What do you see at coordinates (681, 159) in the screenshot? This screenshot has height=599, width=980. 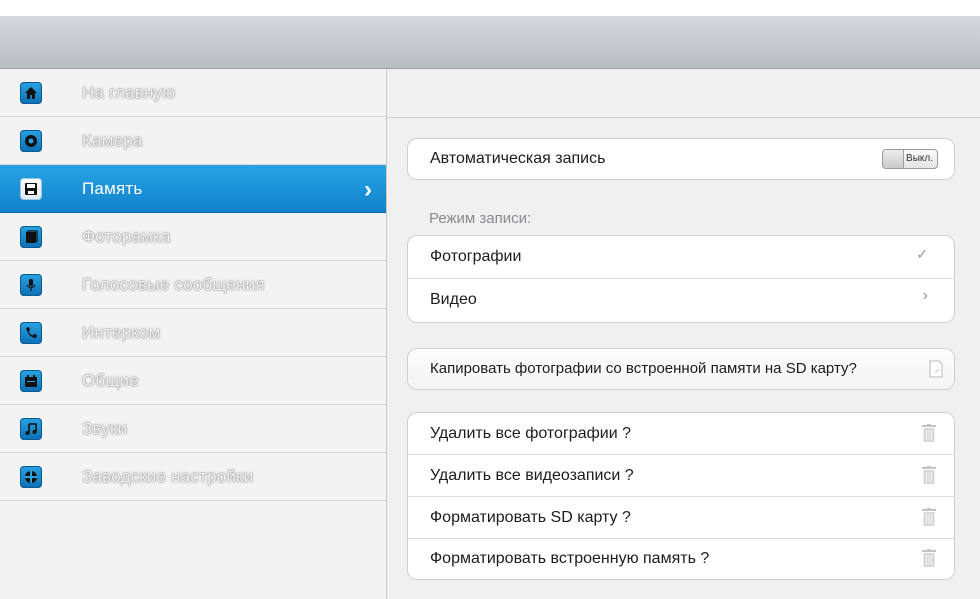 I see `auto-record-row: Автоматическая запись Выкл.` at bounding box center [681, 159].